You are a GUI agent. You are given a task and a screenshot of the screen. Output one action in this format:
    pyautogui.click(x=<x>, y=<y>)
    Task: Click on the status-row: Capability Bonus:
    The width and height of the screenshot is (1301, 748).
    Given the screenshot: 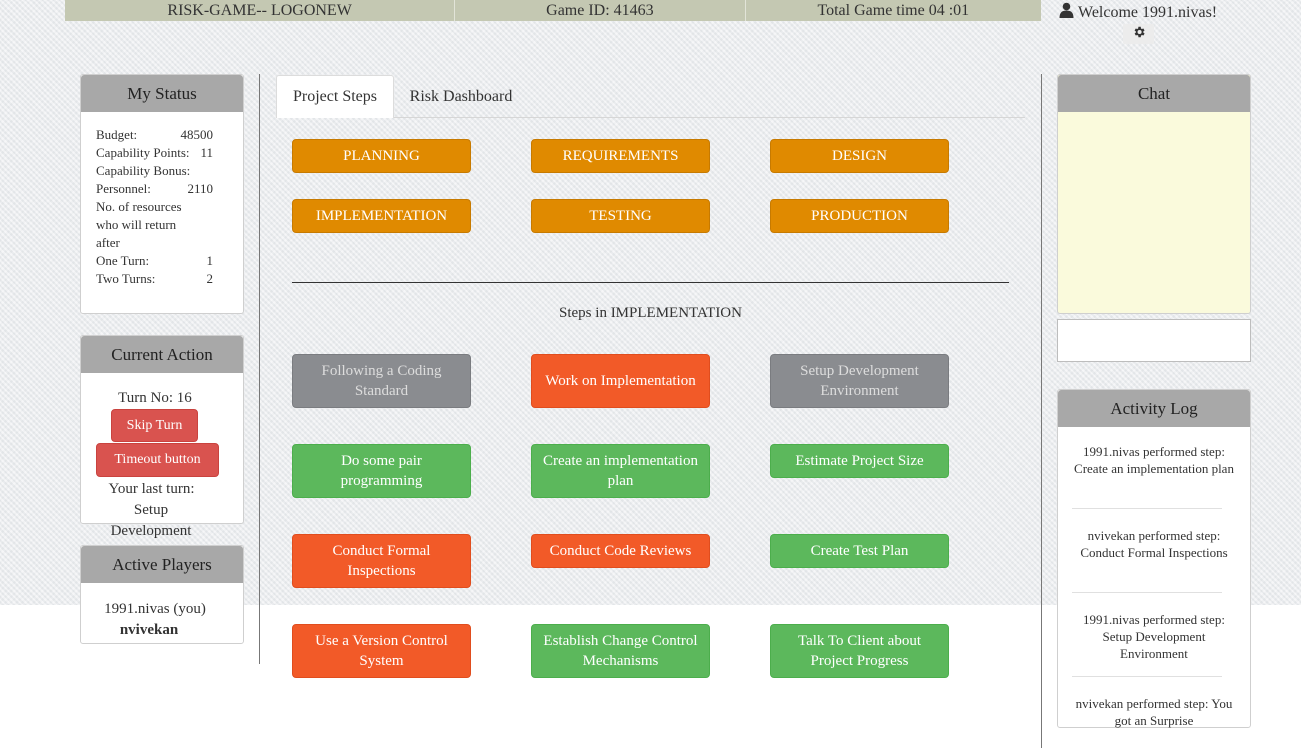 What is the action you would take?
    pyautogui.click(x=169, y=171)
    